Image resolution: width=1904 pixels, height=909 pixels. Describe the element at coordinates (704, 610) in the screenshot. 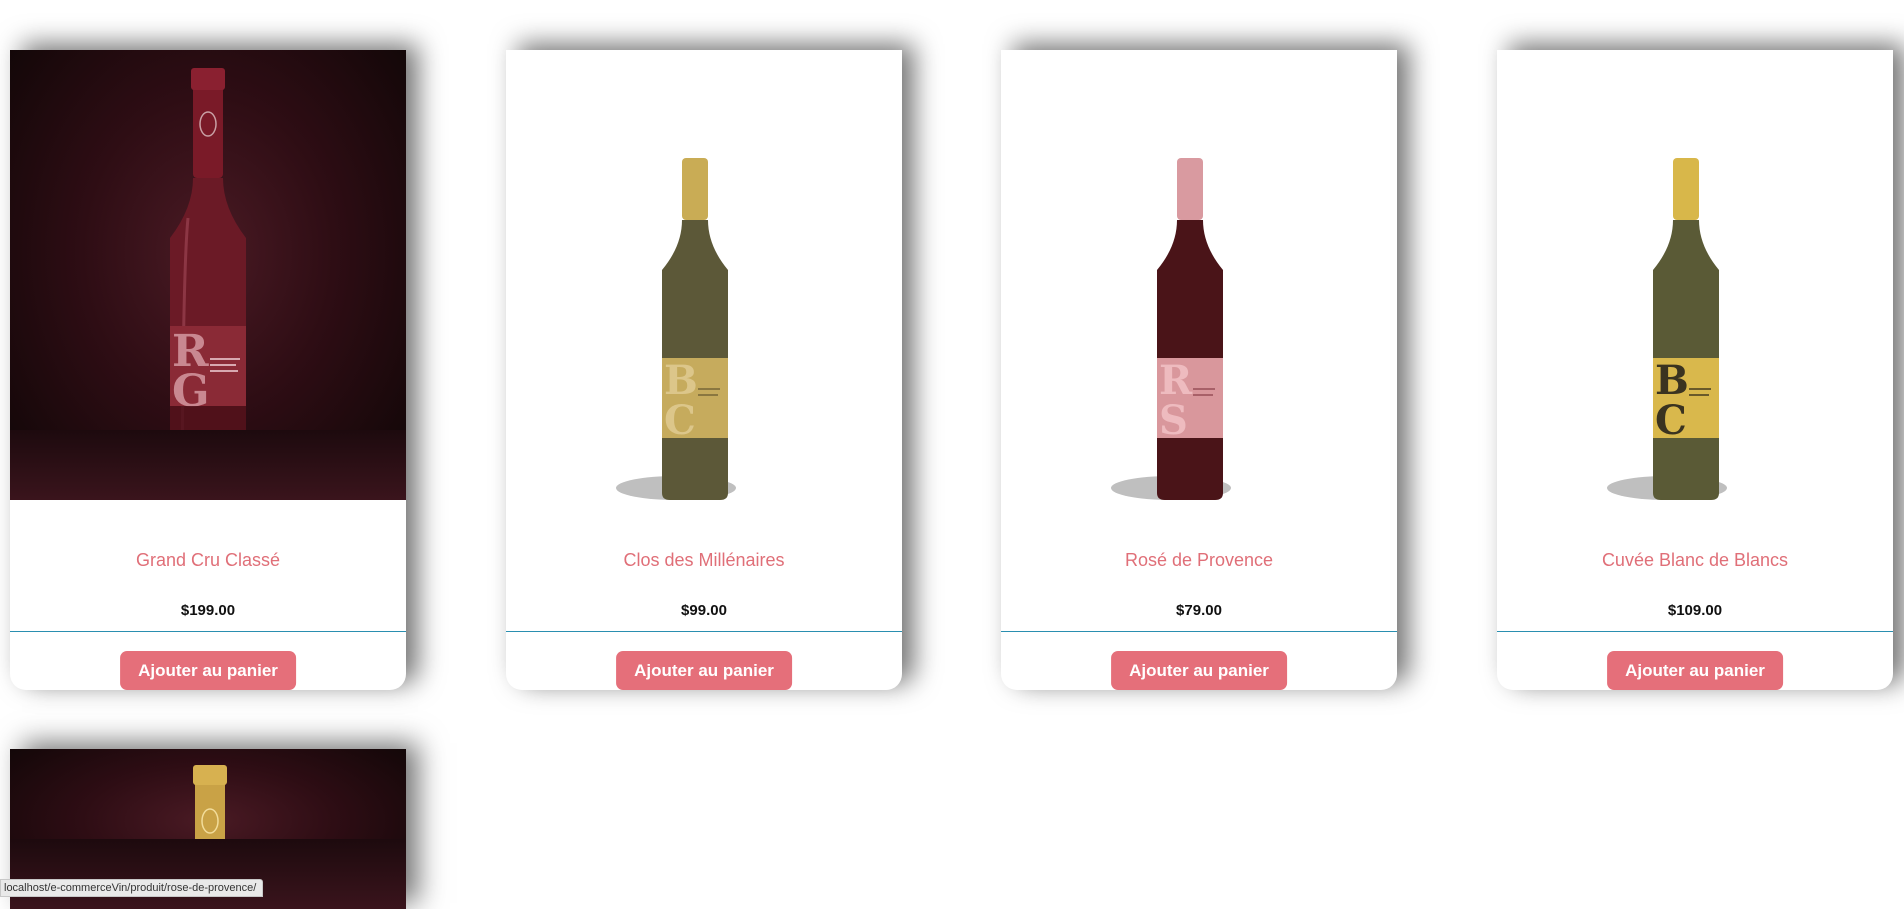

I see `product-price: $99.00` at that location.